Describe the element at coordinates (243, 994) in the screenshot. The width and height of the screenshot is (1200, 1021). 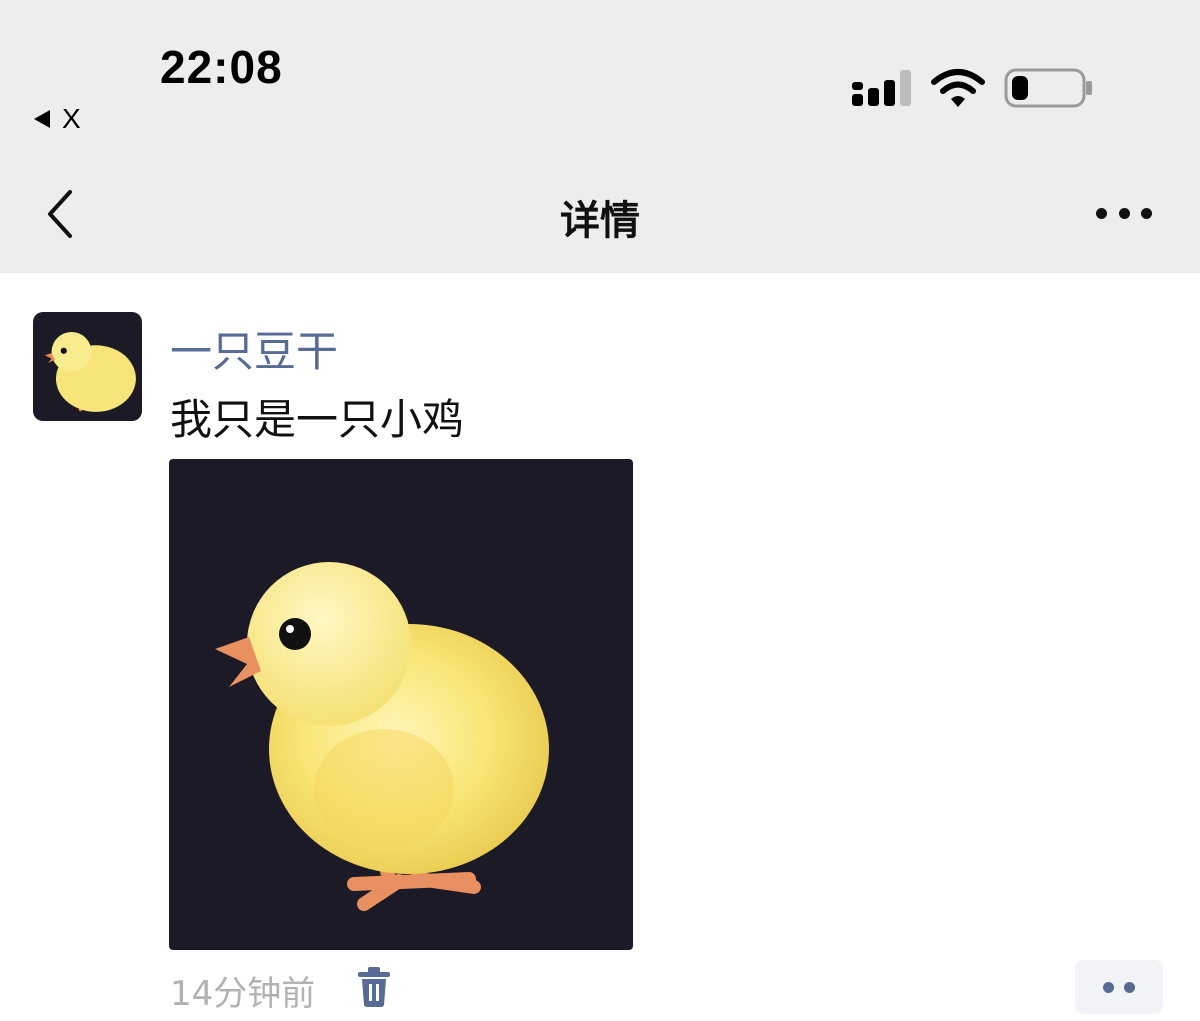
I see `timestamp: 14分钟前` at that location.